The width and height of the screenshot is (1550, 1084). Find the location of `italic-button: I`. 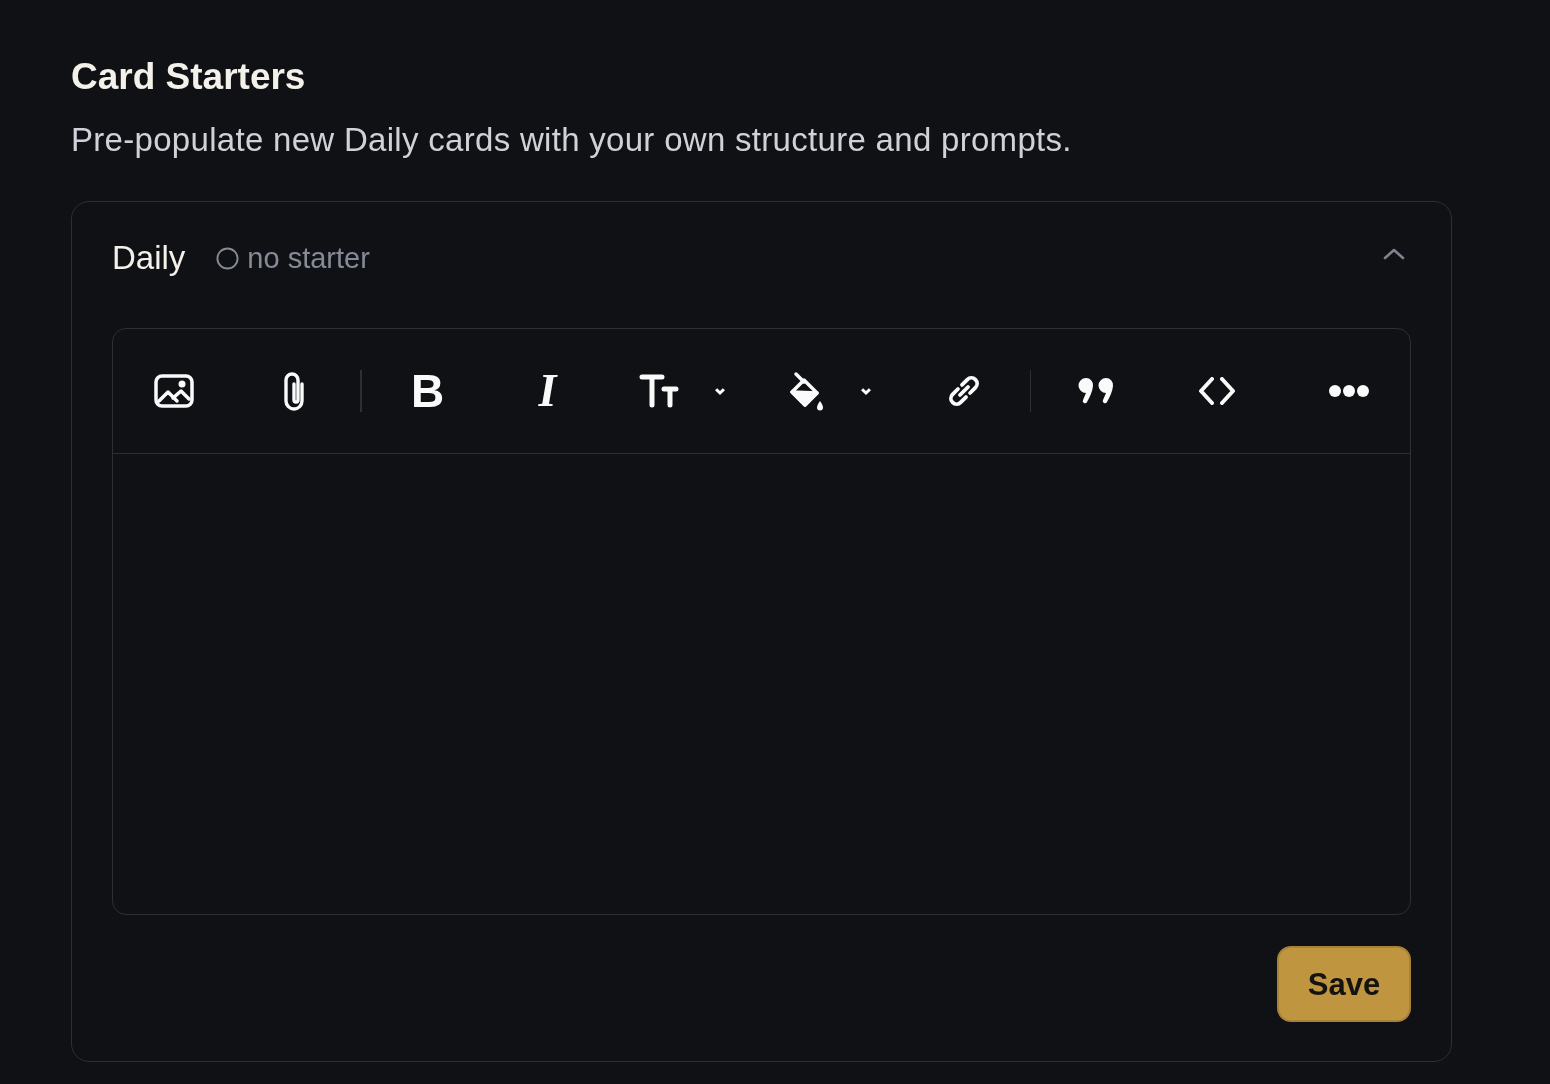

italic-button: I is located at coordinates (547, 391).